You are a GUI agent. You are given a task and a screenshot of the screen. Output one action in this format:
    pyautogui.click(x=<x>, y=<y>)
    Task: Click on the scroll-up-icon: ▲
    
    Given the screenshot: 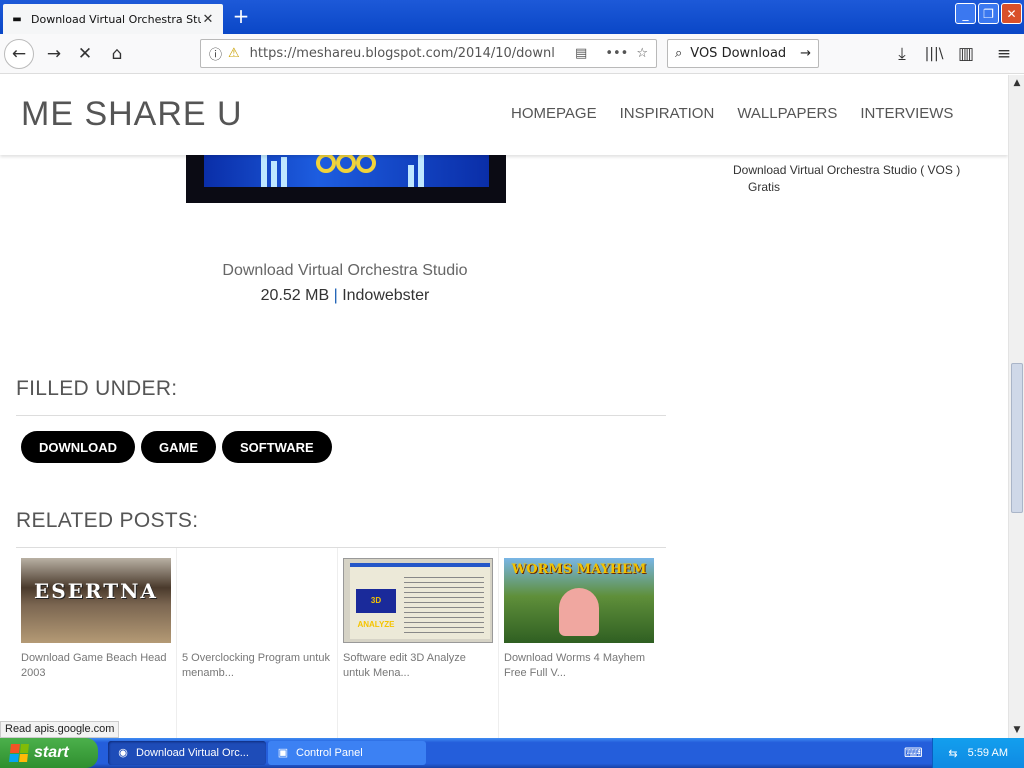 What is the action you would take?
    pyautogui.click(x=1016, y=83)
    